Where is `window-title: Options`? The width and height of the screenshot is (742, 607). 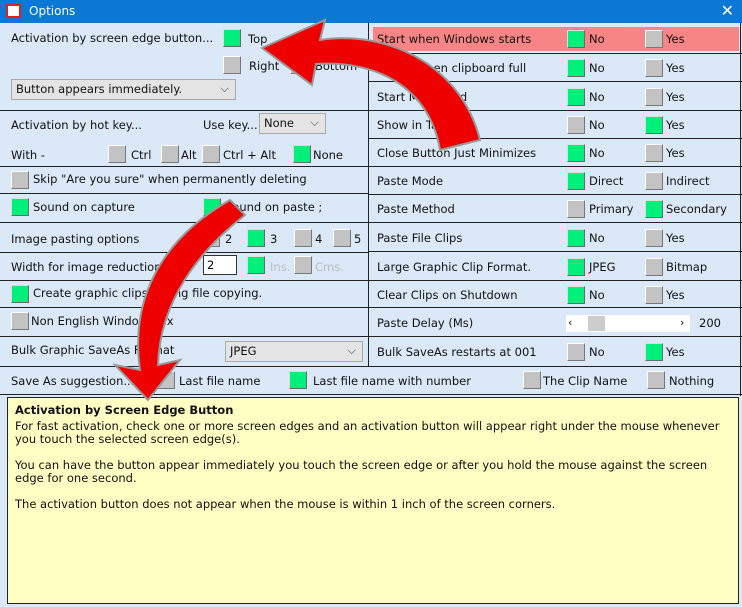
window-title: Options is located at coordinates (52, 11).